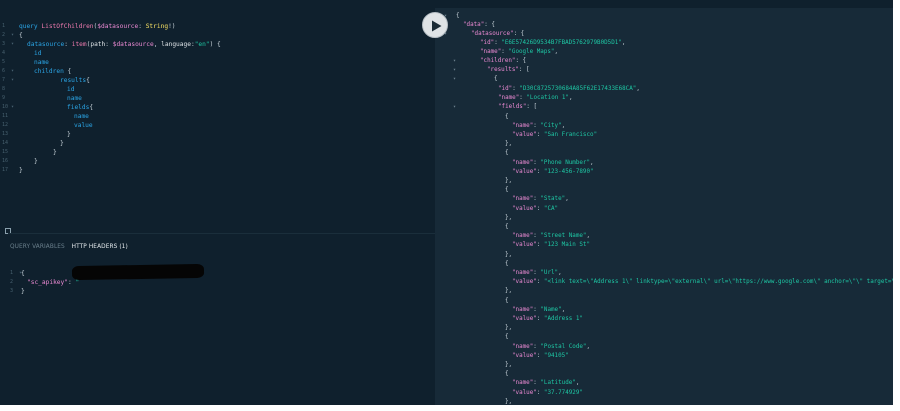 The height and width of the screenshot is (411, 900). Describe the element at coordinates (43, 277) in the screenshot. I see `headers-line-2: 2 "sc_apikey": "` at that location.